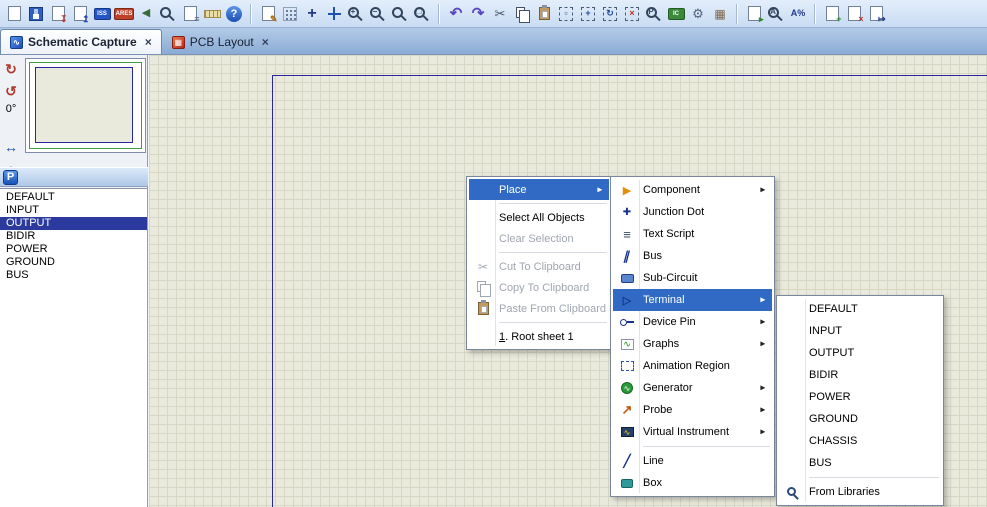  What do you see at coordinates (698, 14) in the screenshot?
I see `packaging-tool-icon: ⚙` at bounding box center [698, 14].